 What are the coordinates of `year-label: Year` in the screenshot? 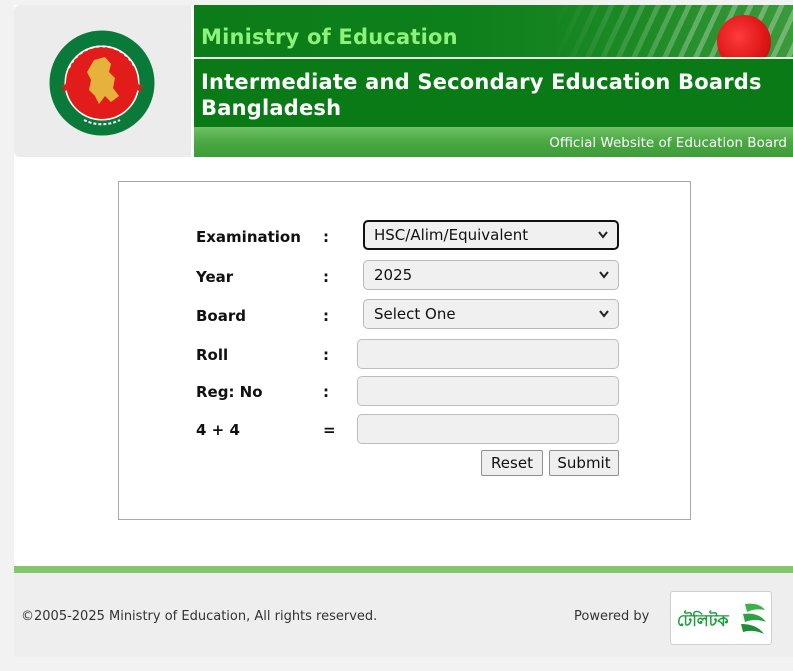 It's located at (215, 277).